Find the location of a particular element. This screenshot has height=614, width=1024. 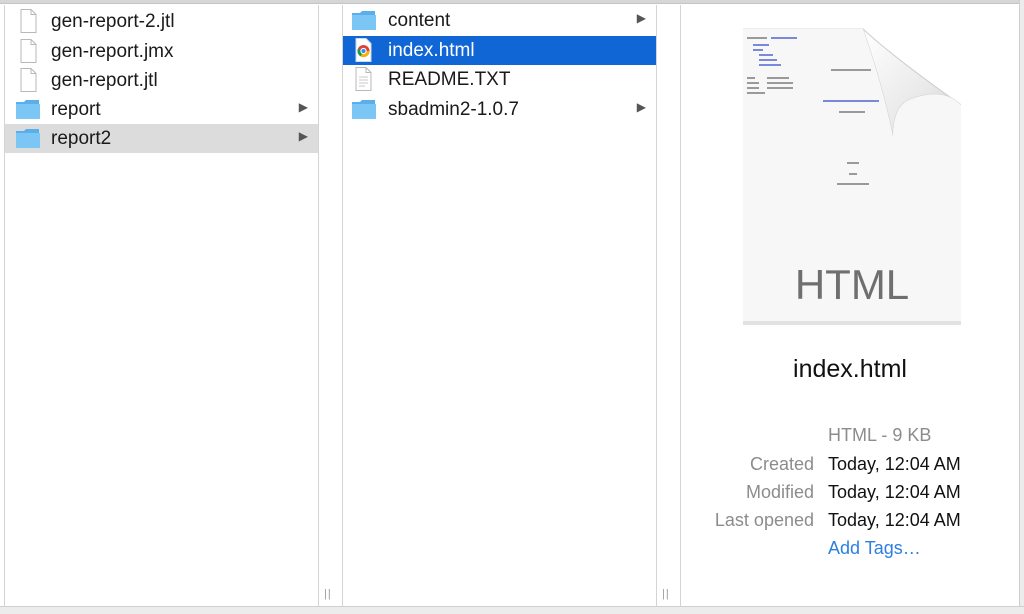

item-label: sbadmin2-1.0.7 is located at coordinates (453, 109).